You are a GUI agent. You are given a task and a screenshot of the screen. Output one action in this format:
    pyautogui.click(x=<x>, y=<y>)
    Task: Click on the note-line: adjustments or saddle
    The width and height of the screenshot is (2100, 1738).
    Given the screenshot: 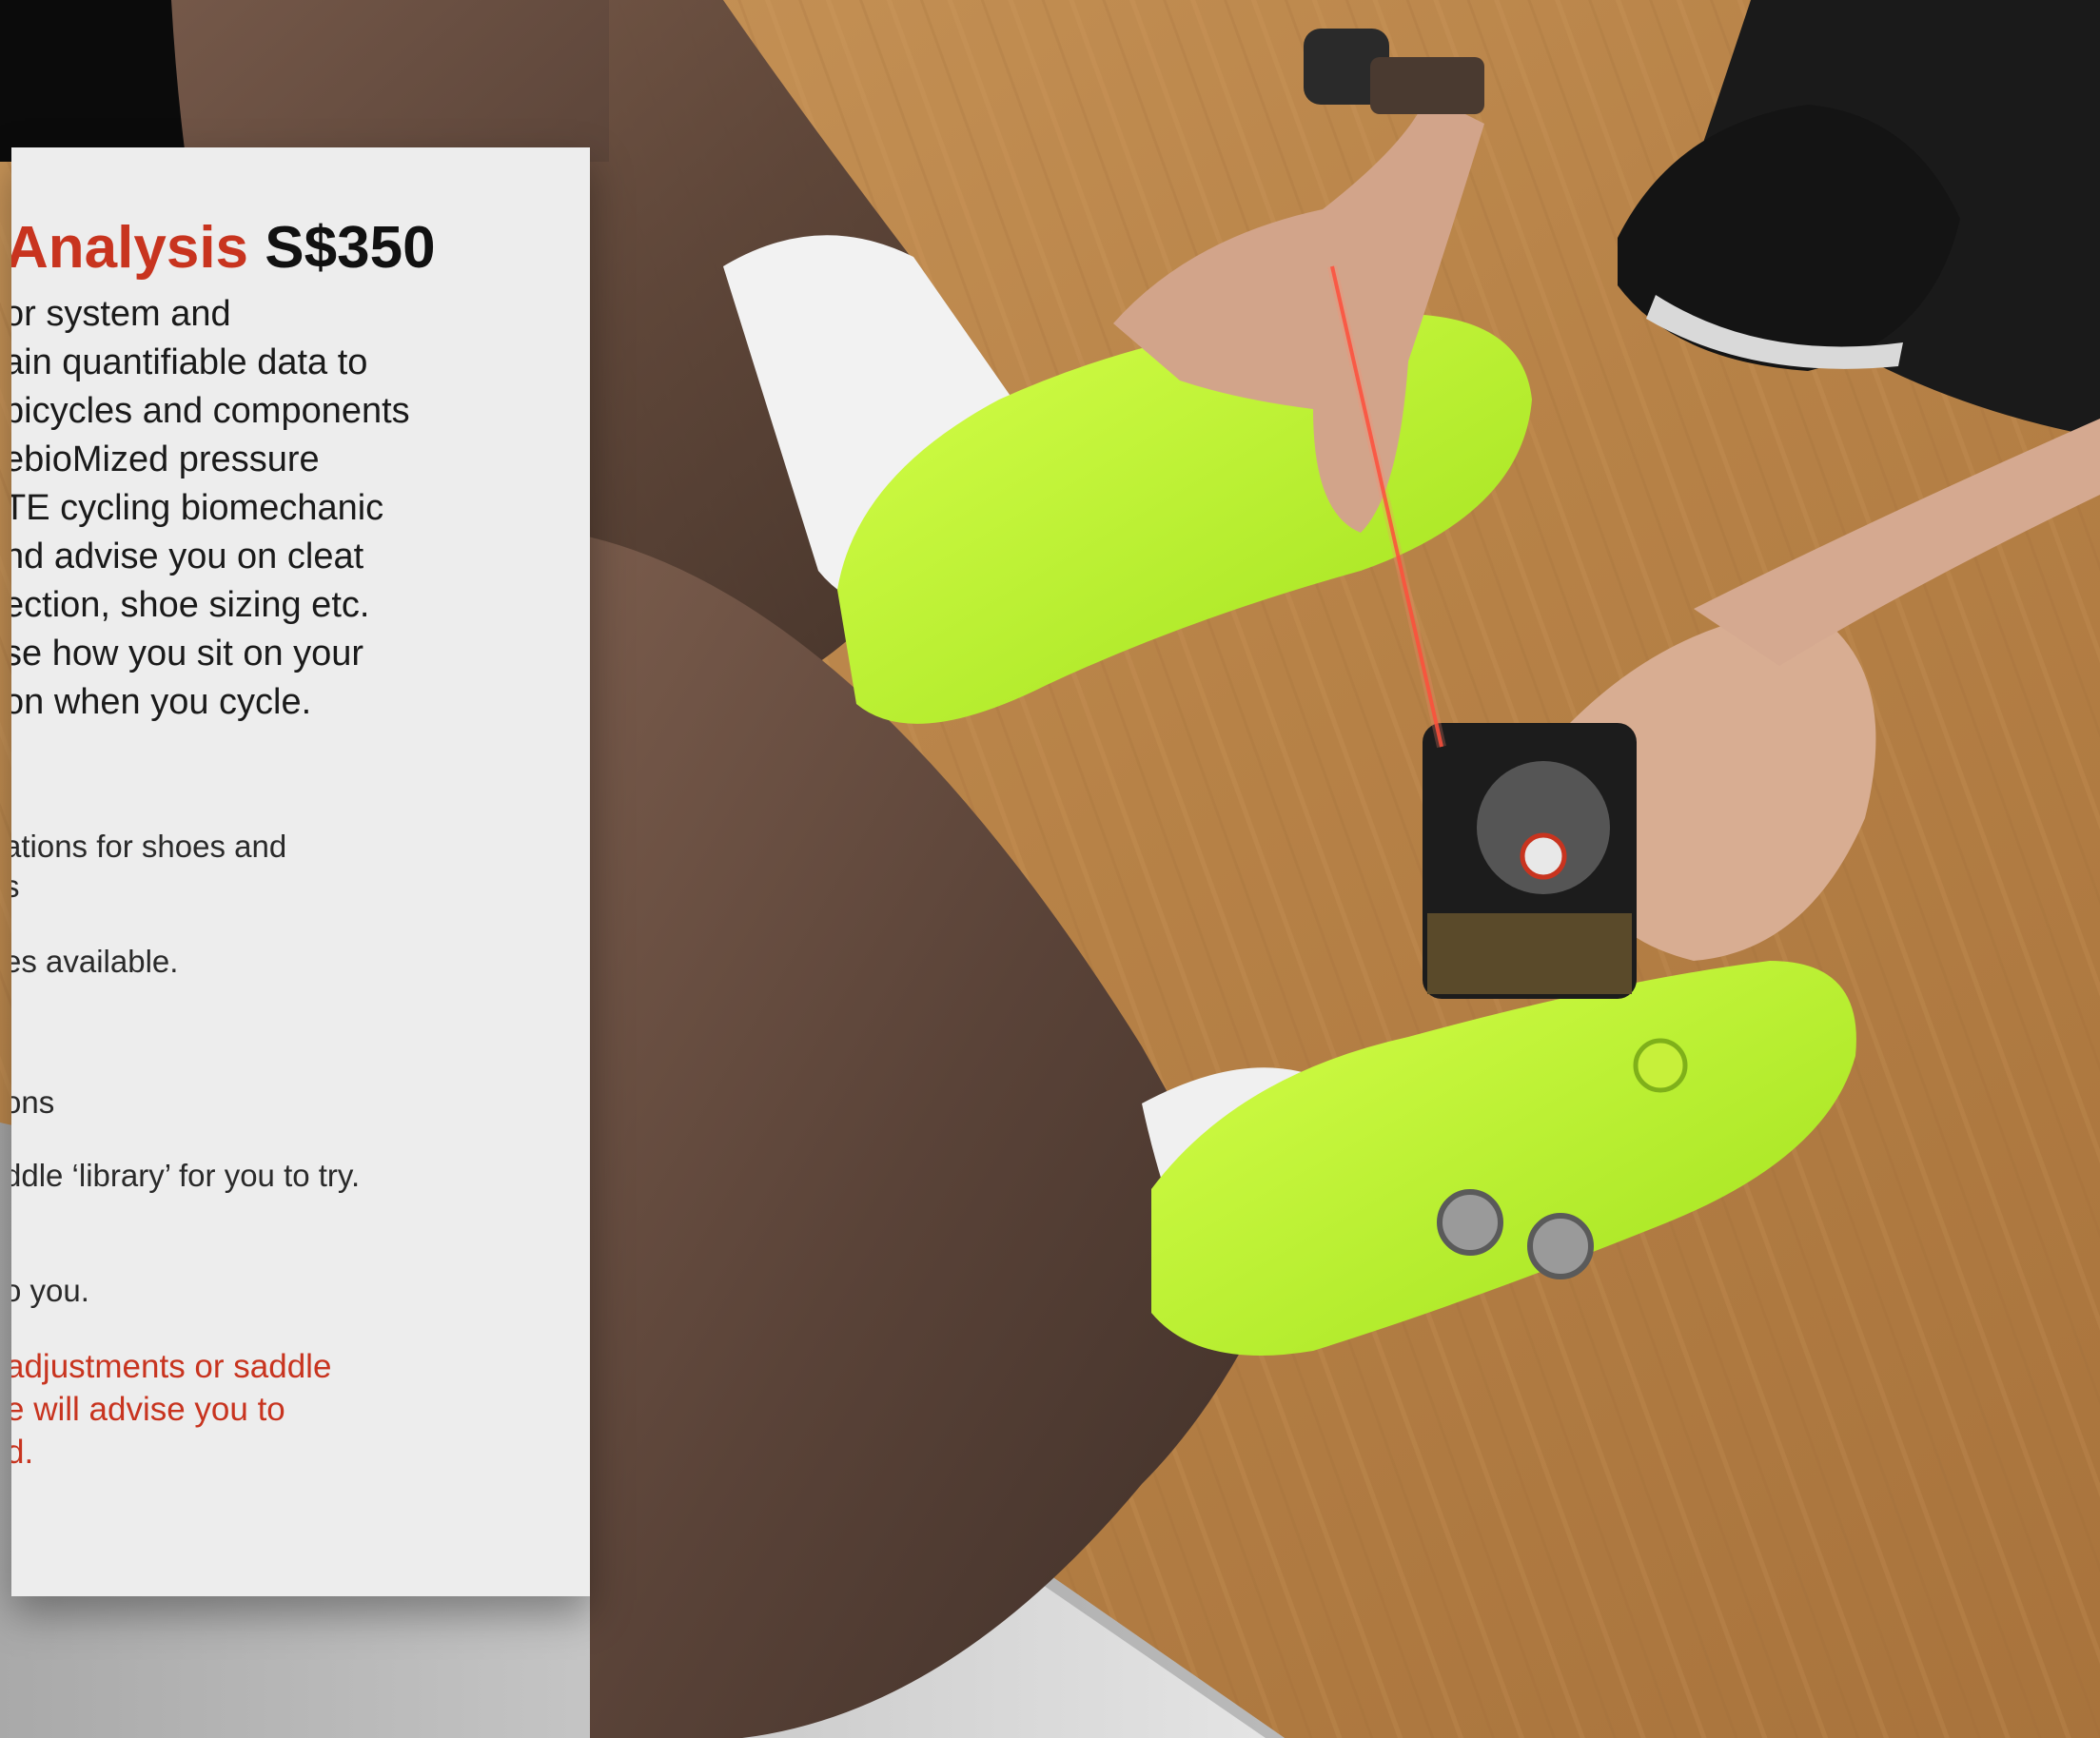 What is the action you would take?
    pyautogui.click(x=171, y=1366)
    